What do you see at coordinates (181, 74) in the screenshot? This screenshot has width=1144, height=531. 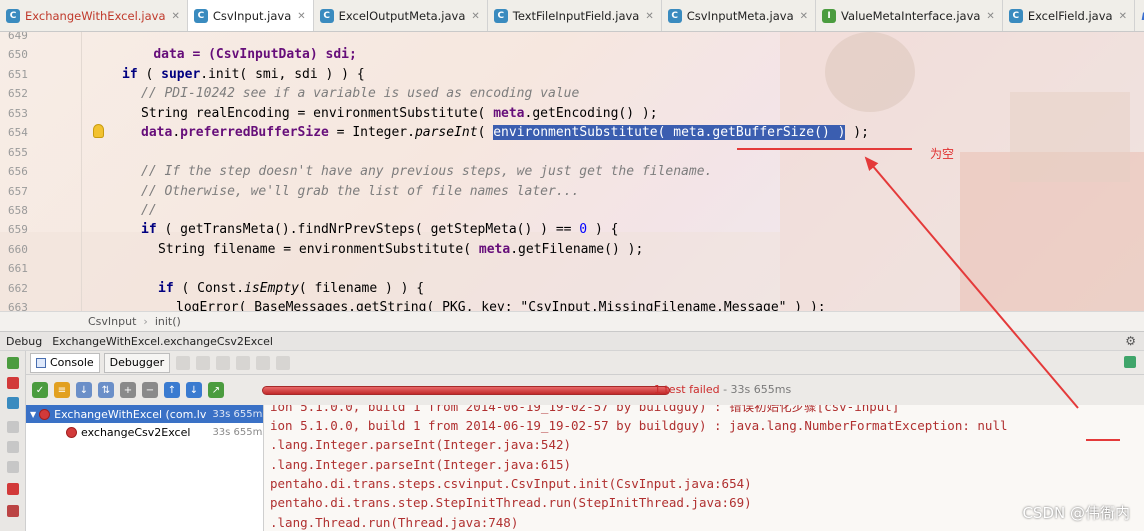 I see `code-token: super` at bounding box center [181, 74].